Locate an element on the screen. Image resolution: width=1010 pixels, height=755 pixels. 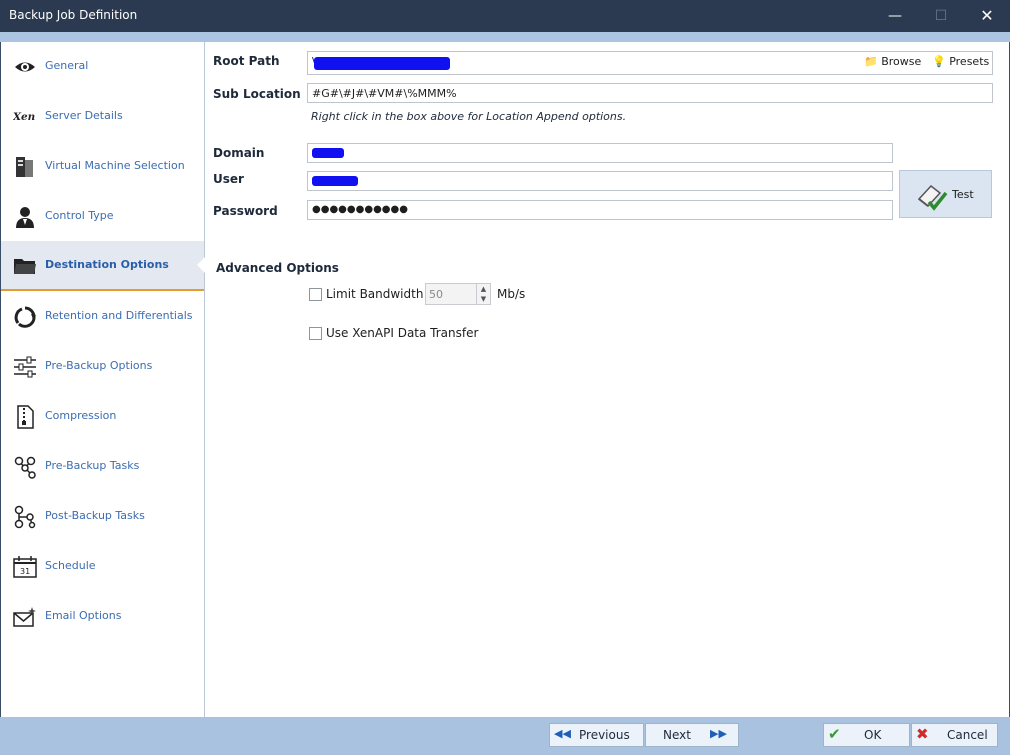
presets-label: Presets is located at coordinates (969, 61).